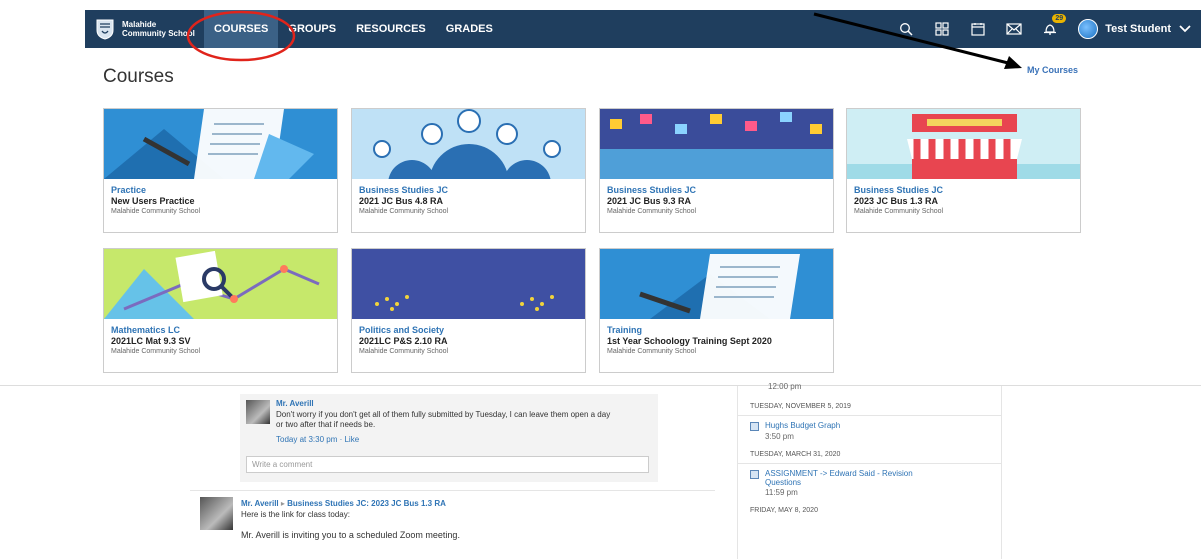  What do you see at coordinates (978, 29) in the screenshot?
I see `calendar-icon` at bounding box center [978, 29].